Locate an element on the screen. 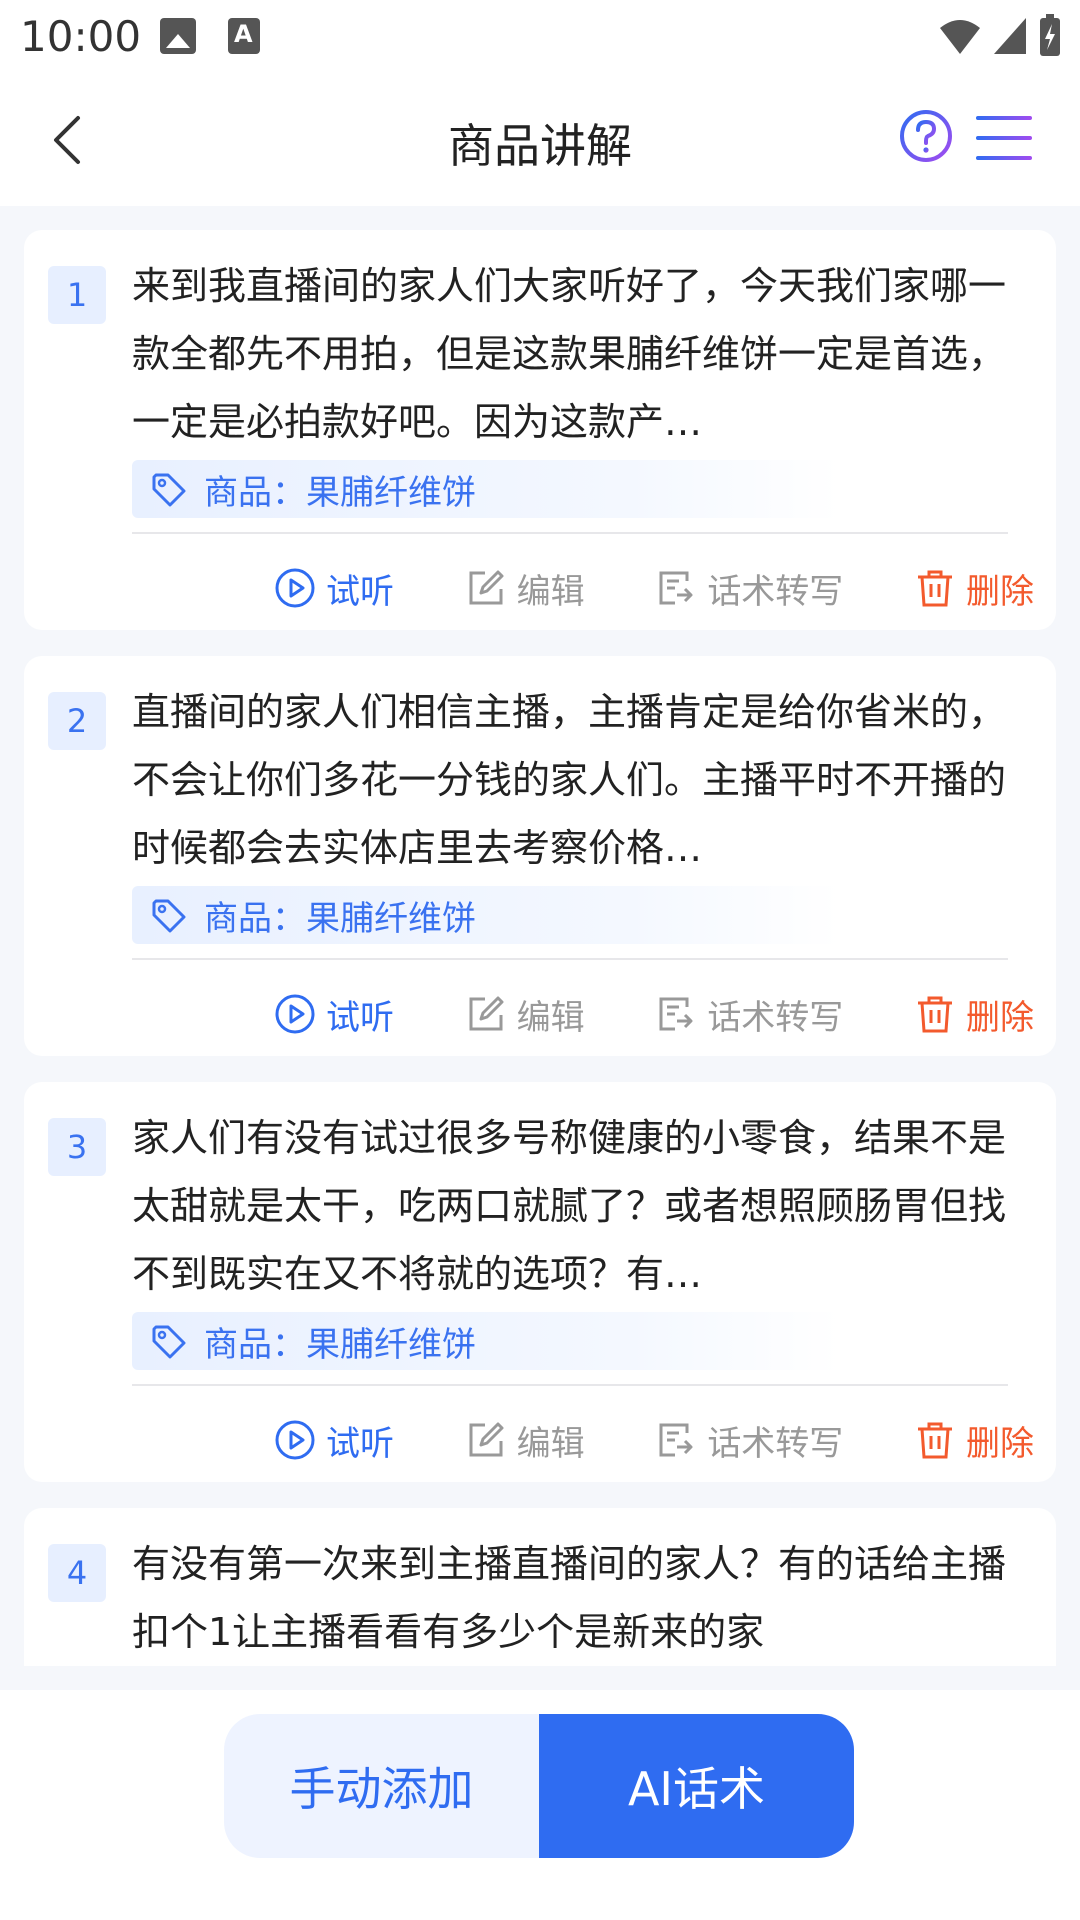 This screenshot has height=1920, width=1080. bottom-button-group: 手动添加 AI话术 is located at coordinates (539, 1786).